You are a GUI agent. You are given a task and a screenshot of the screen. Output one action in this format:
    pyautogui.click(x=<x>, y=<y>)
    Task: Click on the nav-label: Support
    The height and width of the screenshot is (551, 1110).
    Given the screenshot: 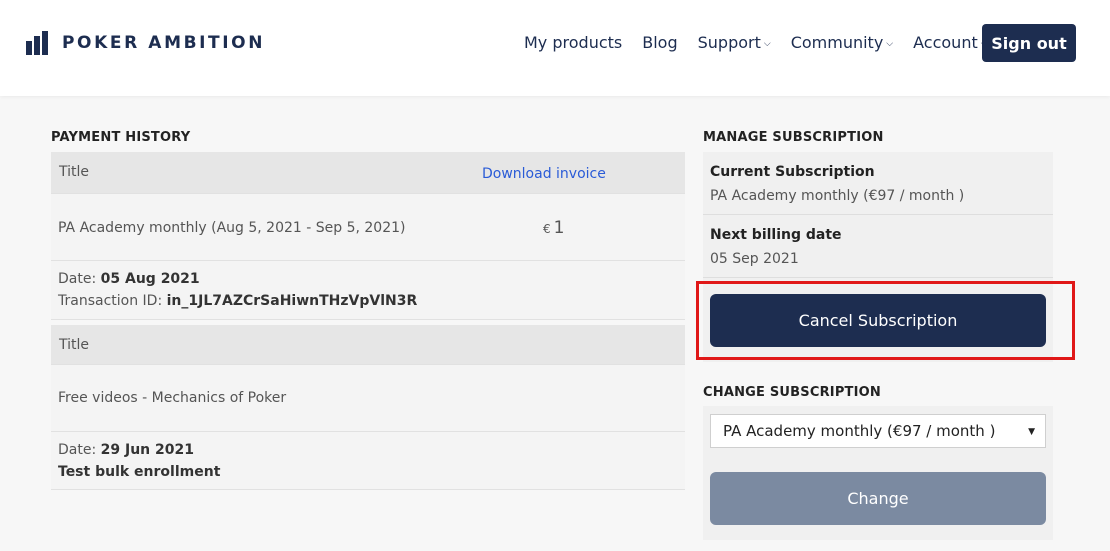 What is the action you would take?
    pyautogui.click(x=729, y=42)
    